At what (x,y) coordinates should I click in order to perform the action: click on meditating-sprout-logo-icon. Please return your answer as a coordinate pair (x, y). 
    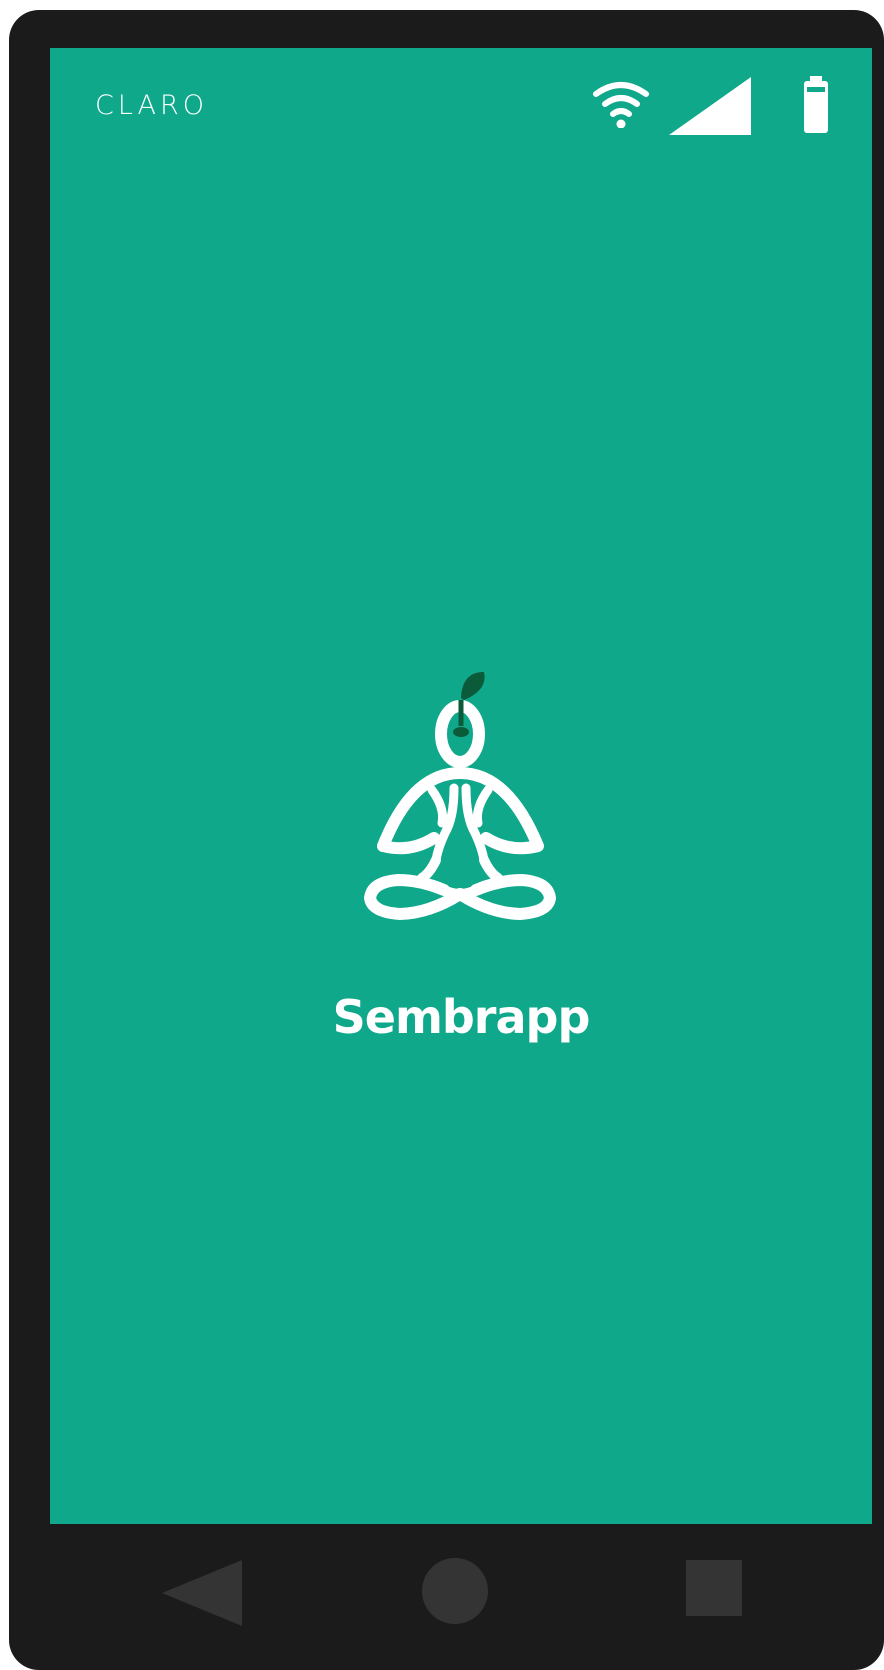
    Looking at the image, I should click on (460, 796).